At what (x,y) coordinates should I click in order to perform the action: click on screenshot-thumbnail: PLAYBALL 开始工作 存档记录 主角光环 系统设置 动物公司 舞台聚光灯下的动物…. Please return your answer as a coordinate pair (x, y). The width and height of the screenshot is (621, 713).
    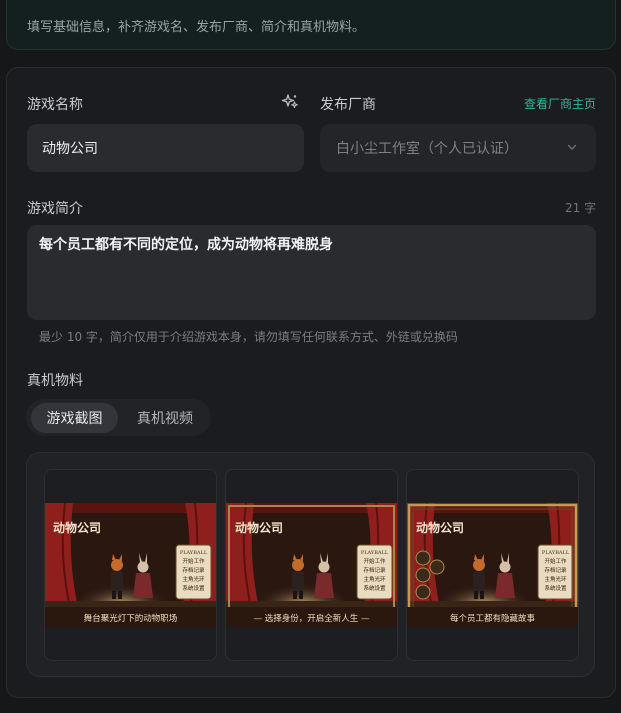
    Looking at the image, I should click on (130, 565).